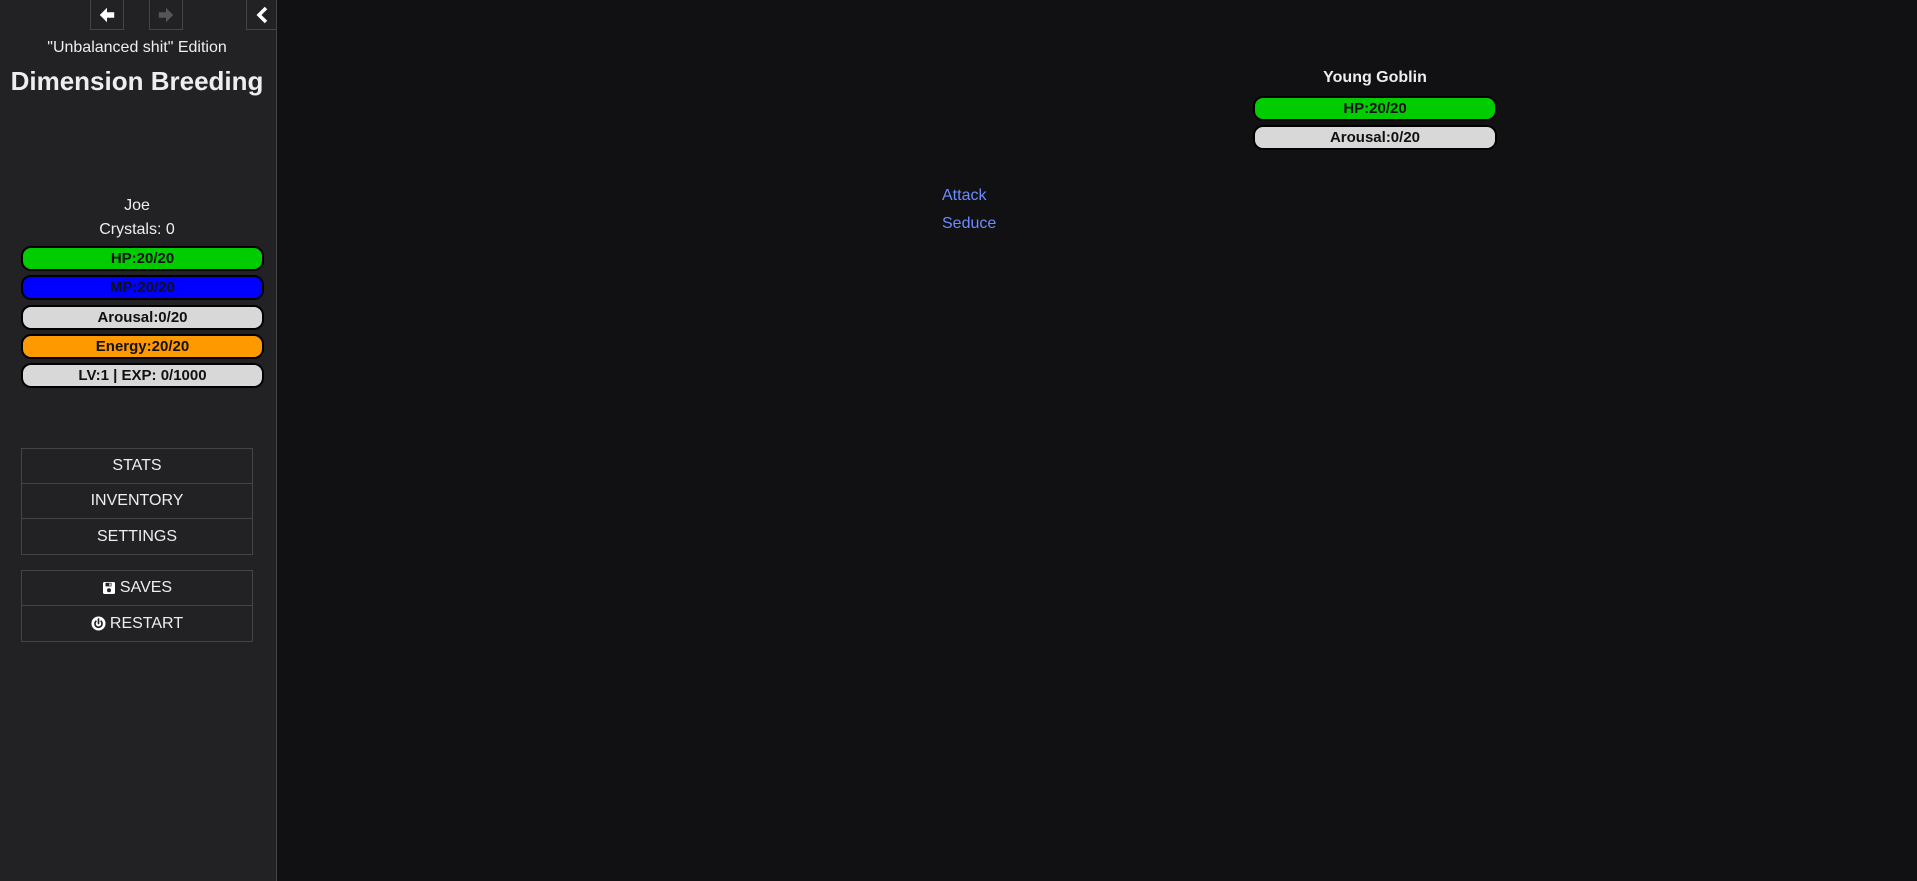 The width and height of the screenshot is (1917, 881). What do you see at coordinates (137, 466) in the screenshot?
I see `menu-item-stats: STATS` at bounding box center [137, 466].